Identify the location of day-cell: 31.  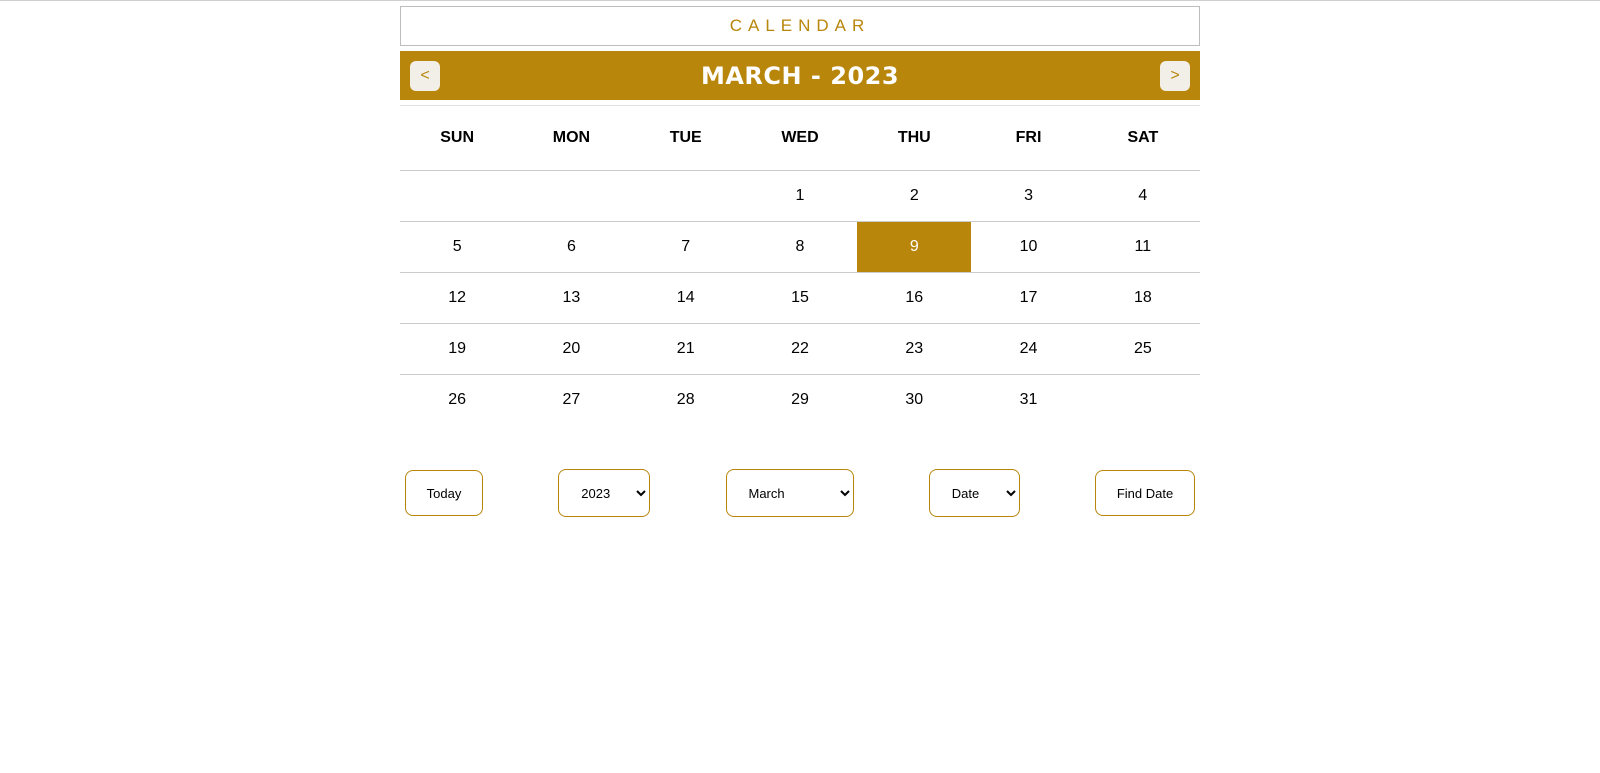
(1028, 399).